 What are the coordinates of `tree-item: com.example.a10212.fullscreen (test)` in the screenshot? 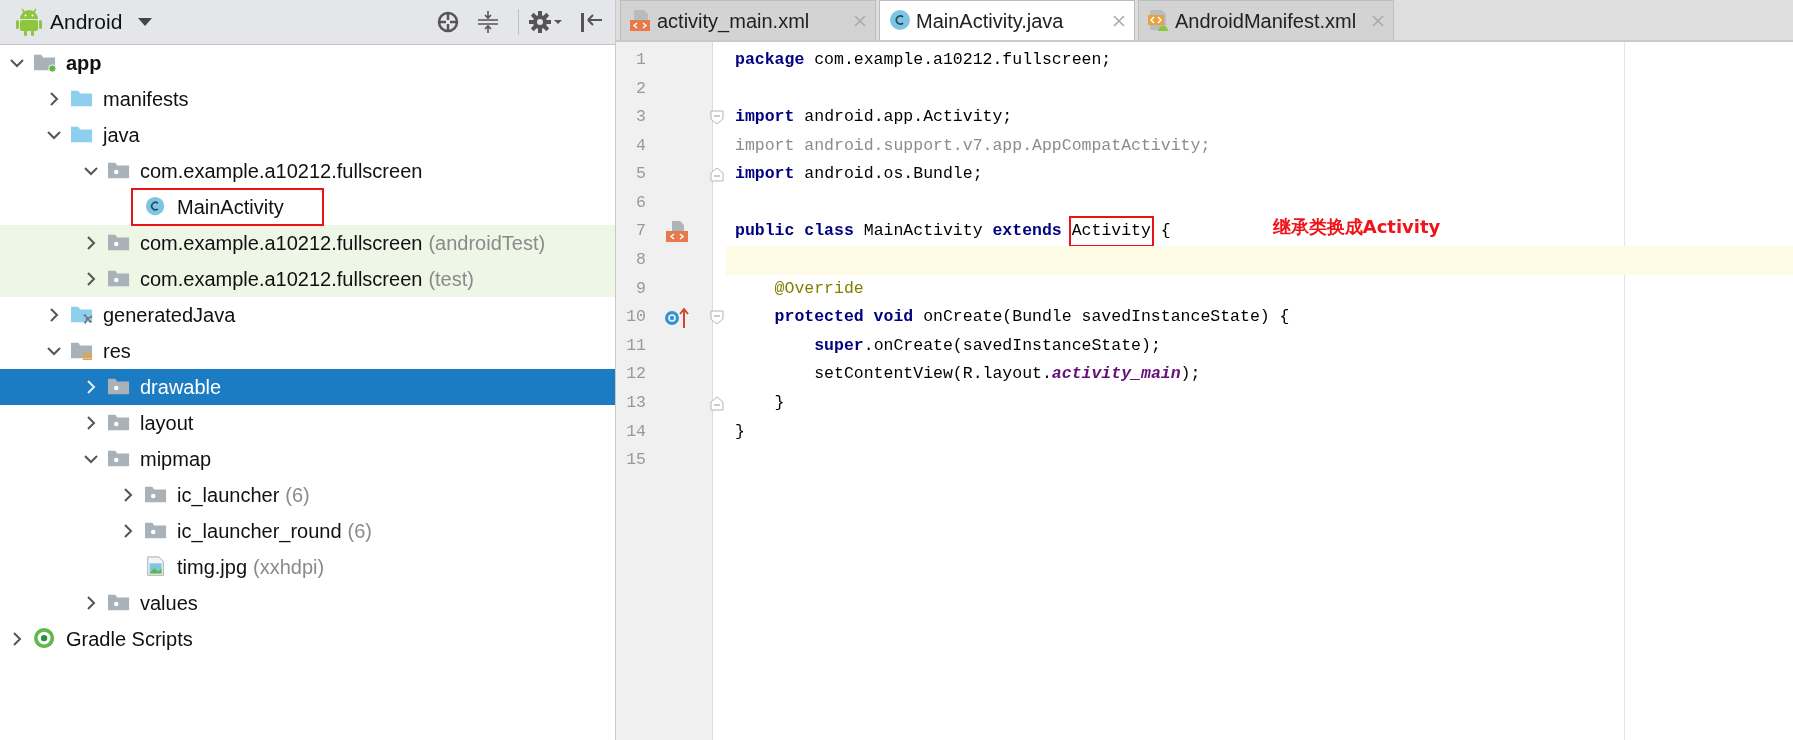 It's located at (307, 279).